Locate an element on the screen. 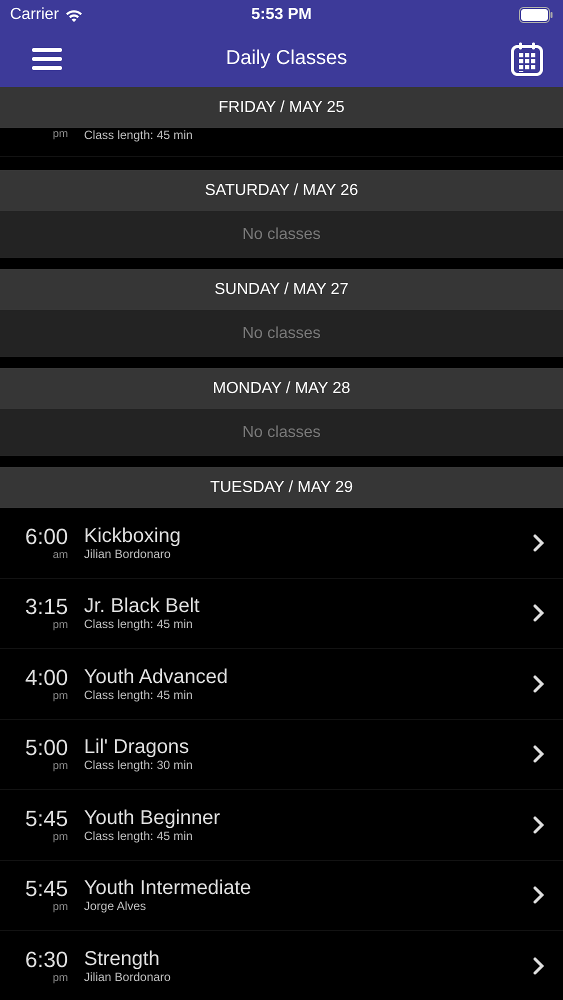 The width and height of the screenshot is (563, 1000). class-name: Youth Advanced is located at coordinates (156, 677).